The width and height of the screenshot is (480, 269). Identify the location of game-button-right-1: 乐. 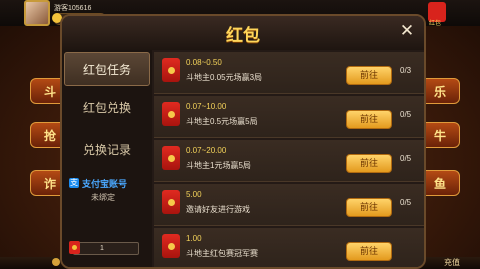
(440, 91).